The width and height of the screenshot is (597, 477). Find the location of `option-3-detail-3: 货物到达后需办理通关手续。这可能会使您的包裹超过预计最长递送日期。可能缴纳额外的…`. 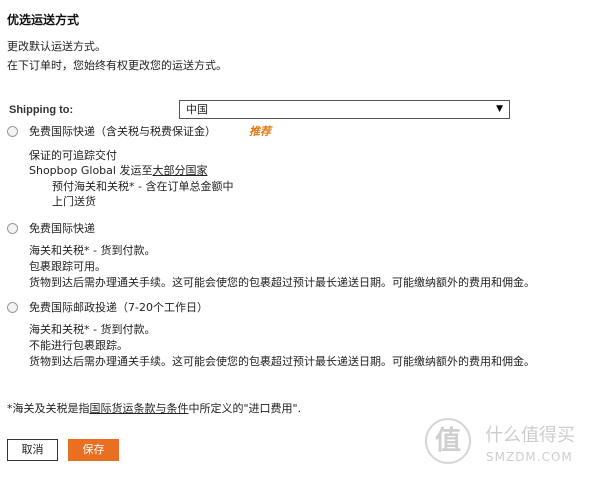

option-3-detail-3: 货物到达后需办理通关手续。这可能会使您的包裹超过预计最长递送日期。可能缴纳额外的… is located at coordinates (282, 361).